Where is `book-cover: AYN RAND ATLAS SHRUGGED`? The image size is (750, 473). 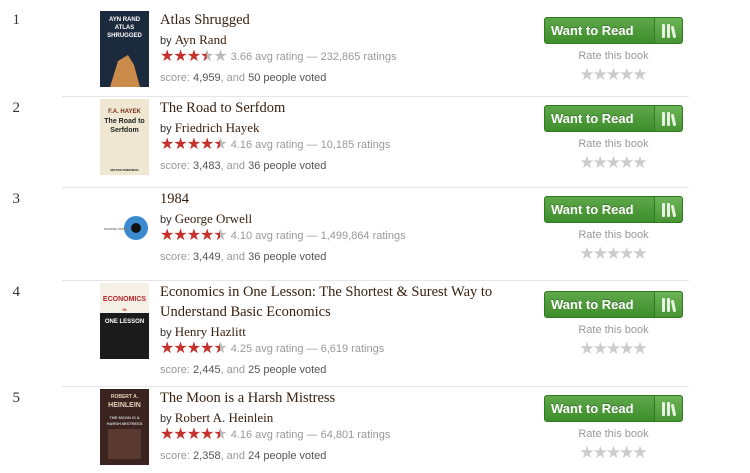
book-cover: AYN RAND ATLAS SHRUGGED is located at coordinates (124, 49).